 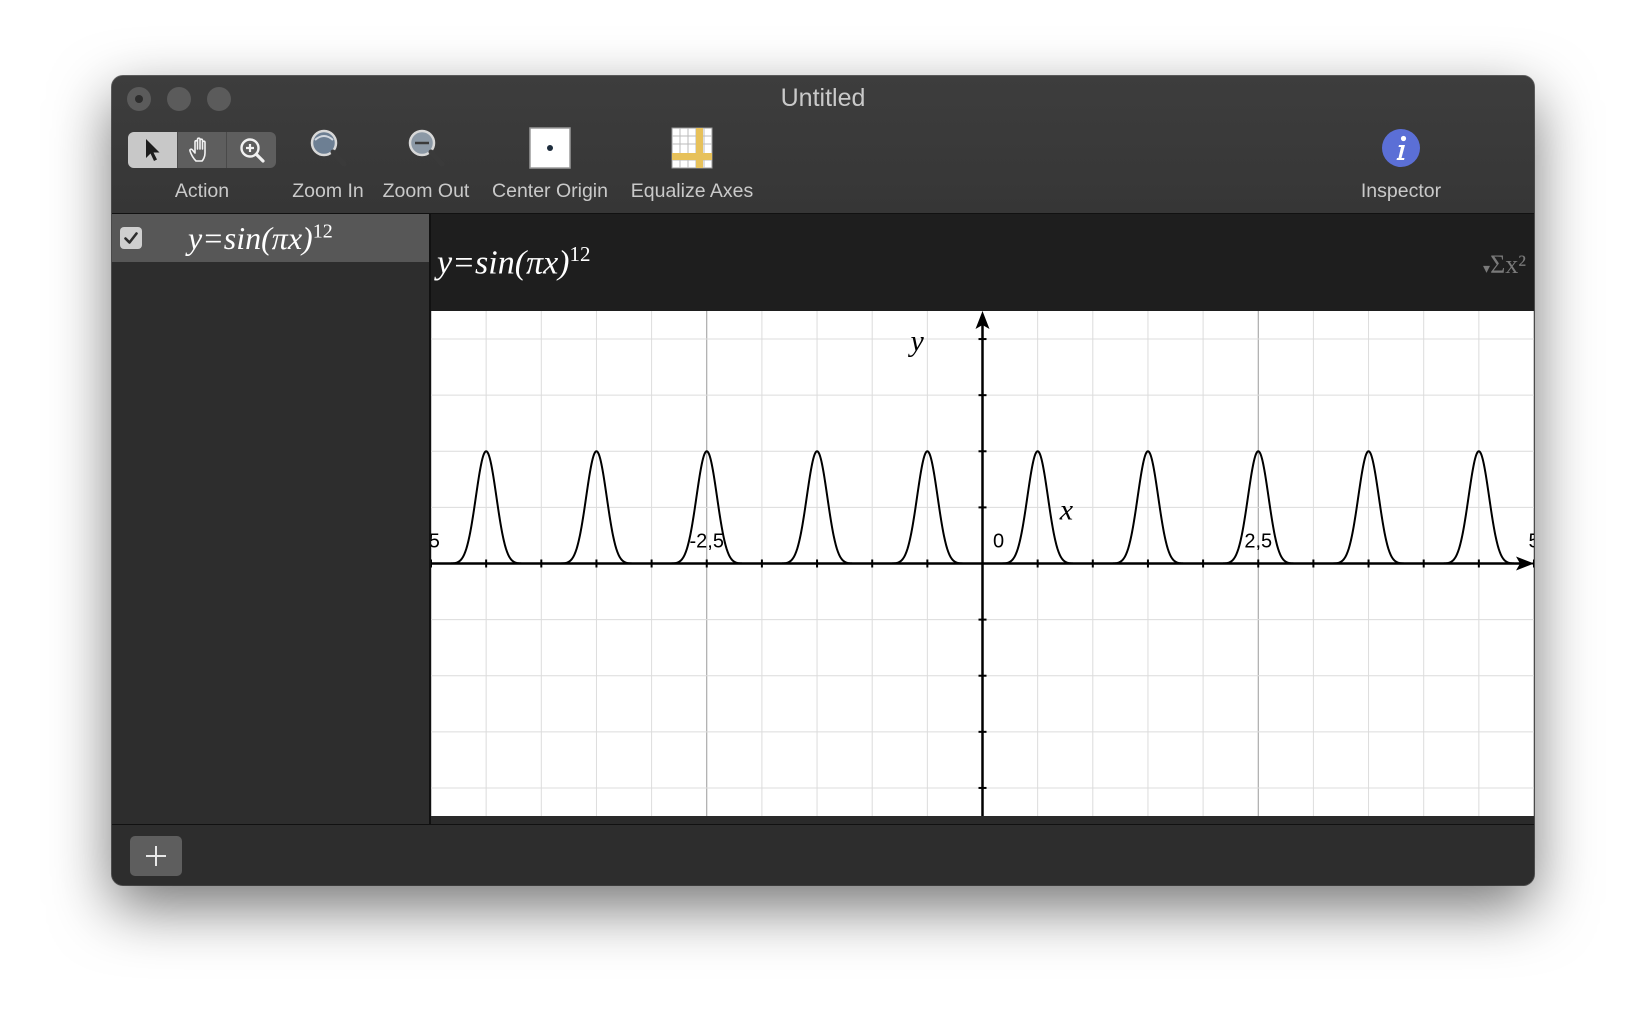 I want to click on x-tick-label: 5, so click(x=1531, y=542).